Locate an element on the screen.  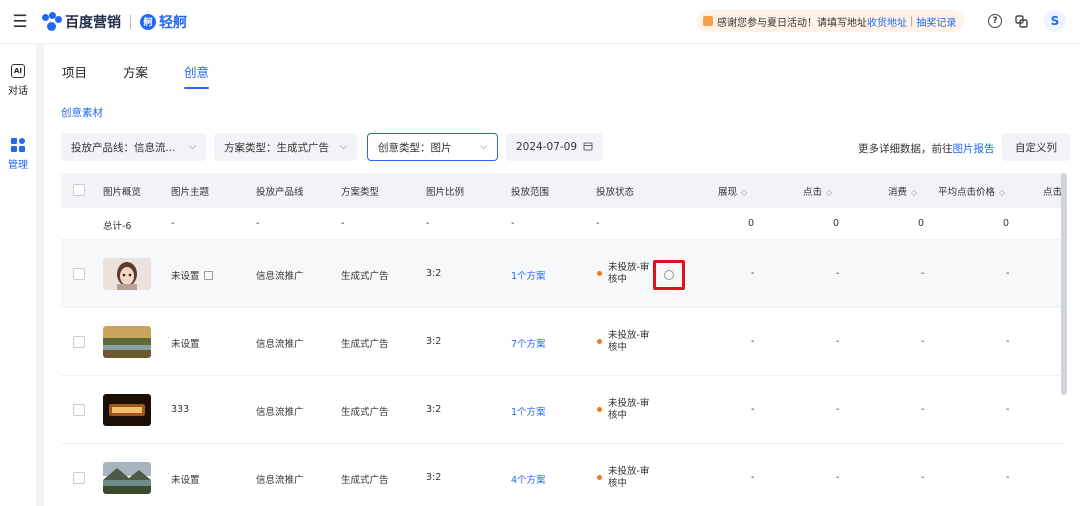
creative-type-select: 创意类型：图片 ⌵ is located at coordinates (432, 147).